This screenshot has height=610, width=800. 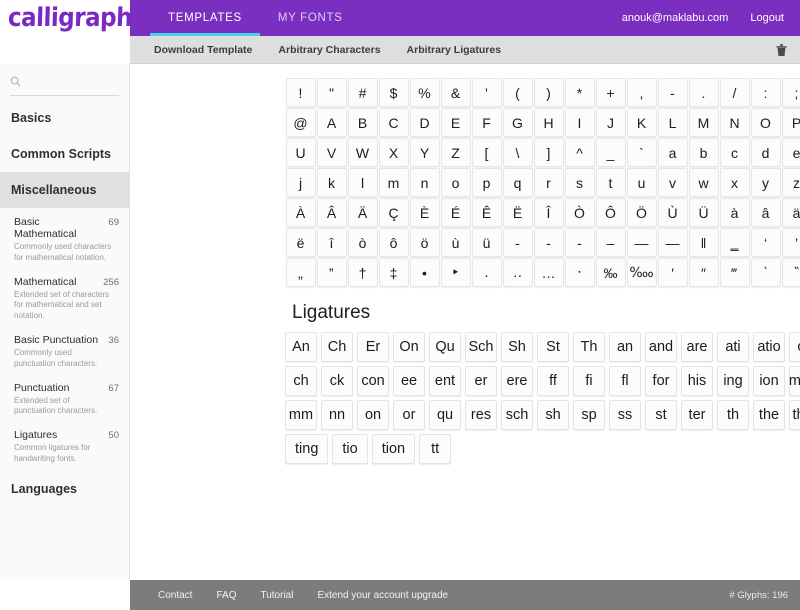 I want to click on ligature-tile: atio, so click(x=769, y=347).